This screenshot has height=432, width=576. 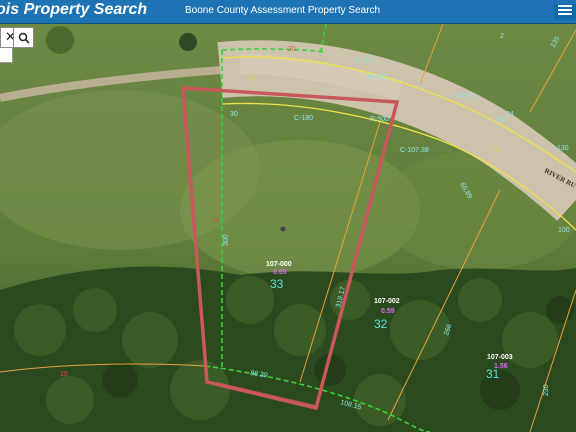 What do you see at coordinates (464, 96) in the screenshot?
I see `curve-label-c6071: C-60.71` at bounding box center [464, 96].